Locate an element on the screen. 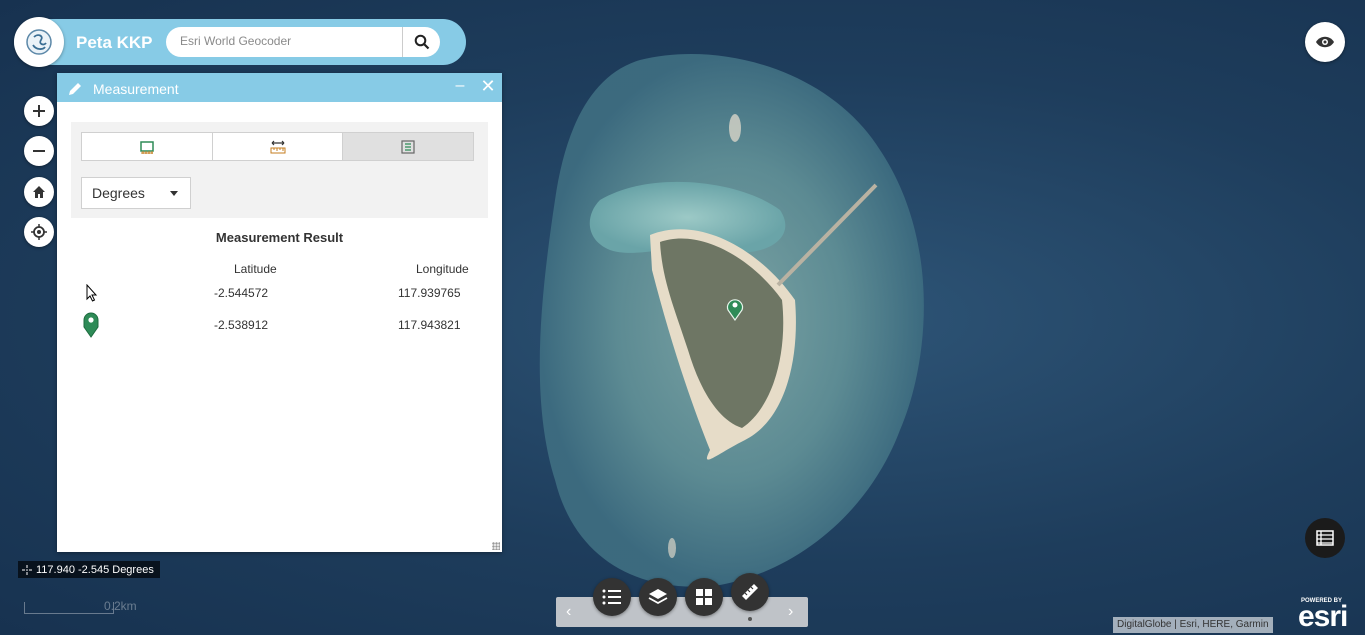 The width and height of the screenshot is (1365, 635). area-ruler-icon is located at coordinates (147, 147).